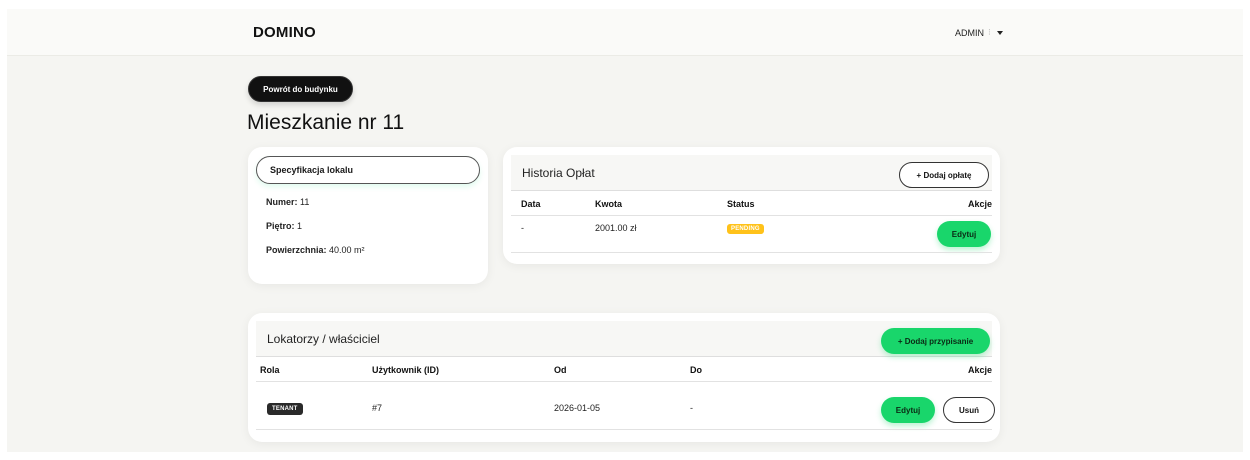  Describe the element at coordinates (935, 341) in the screenshot. I see `add-assignment-button: + Dodaj przypisanie` at that location.